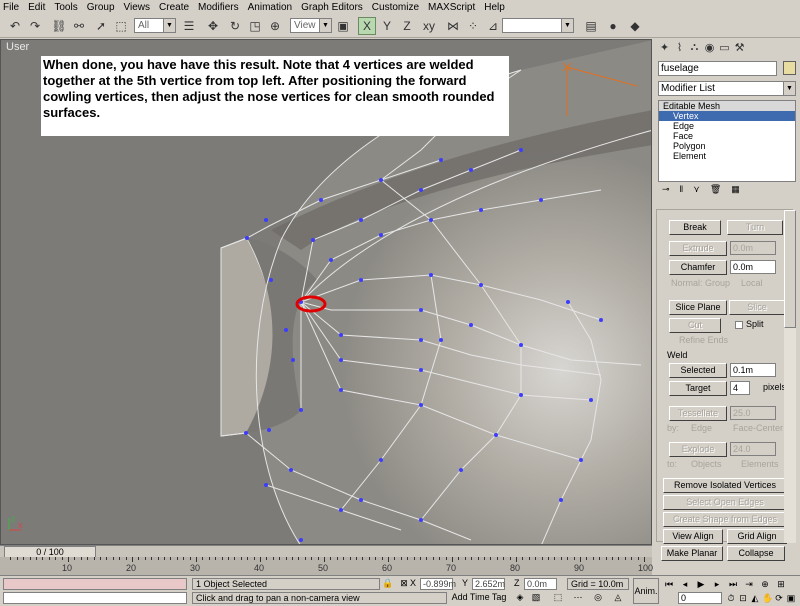 The image size is (800, 606). I want to click on move-icon: ✥, so click(213, 26).